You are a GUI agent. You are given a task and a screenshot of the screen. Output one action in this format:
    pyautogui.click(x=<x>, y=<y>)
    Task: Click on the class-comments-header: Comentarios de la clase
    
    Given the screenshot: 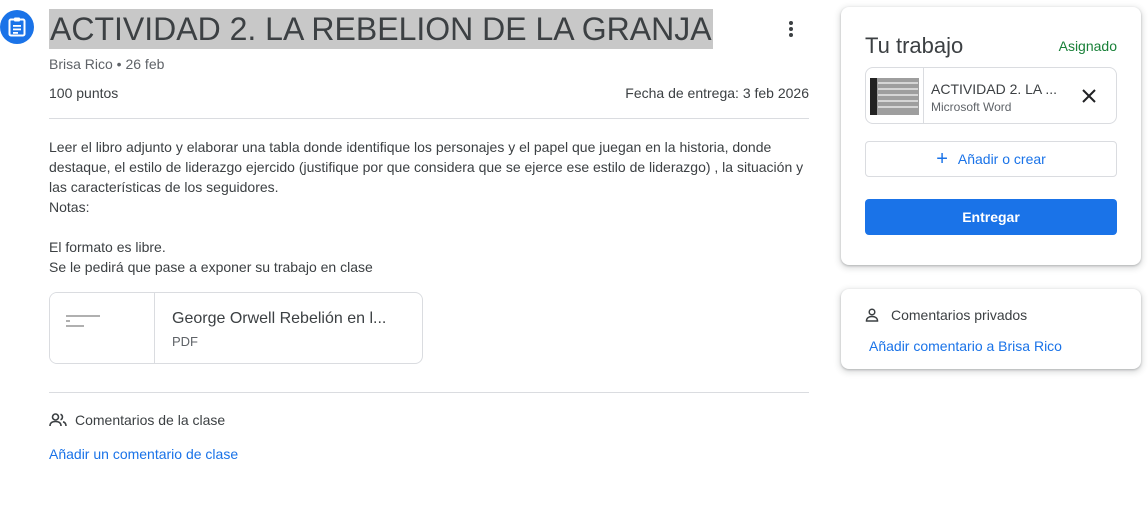 What is the action you would take?
    pyautogui.click(x=137, y=420)
    